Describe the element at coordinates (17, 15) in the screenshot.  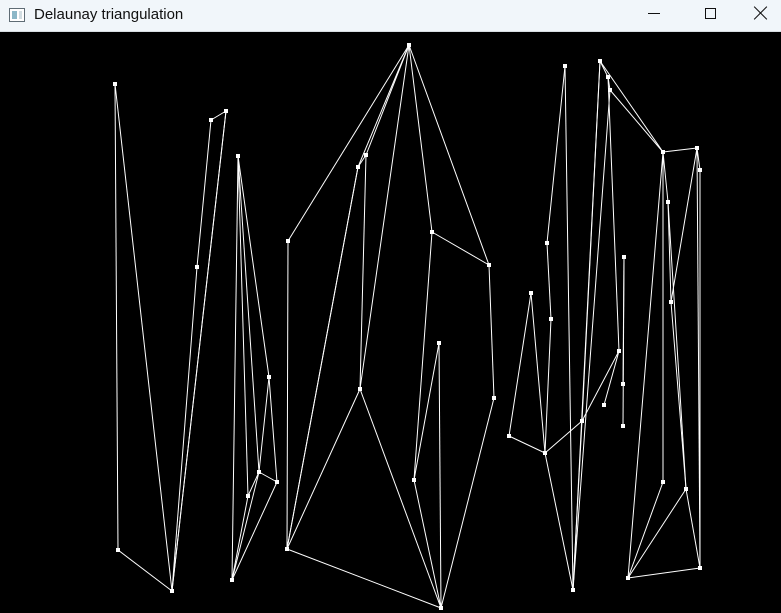
I see `app-window-icon` at that location.